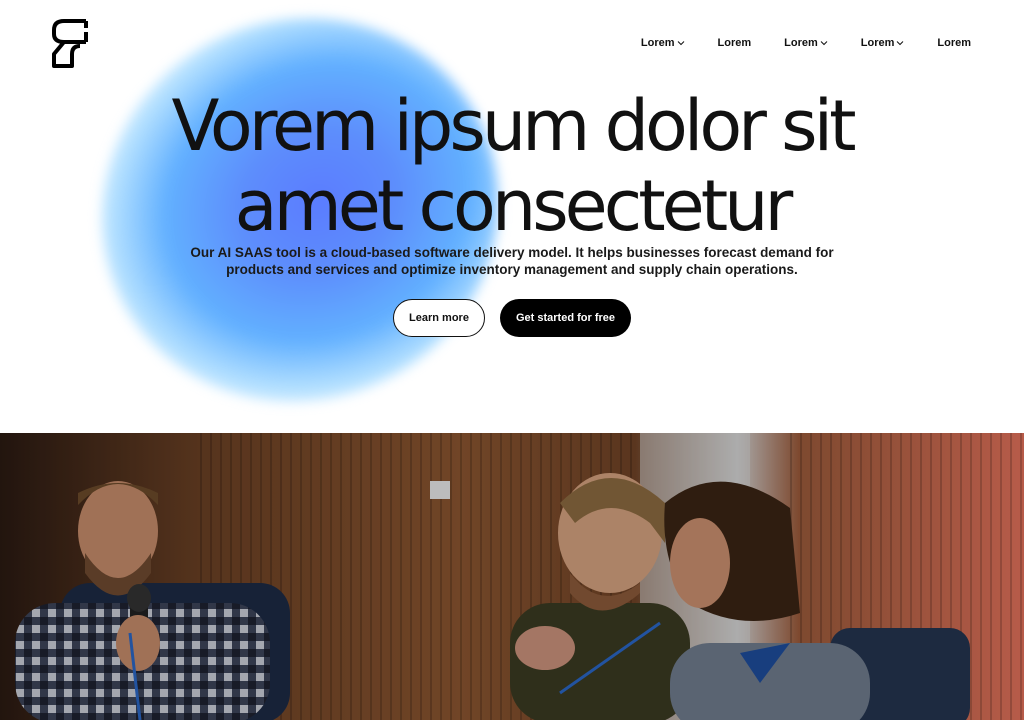  I want to click on hero-title-line-2: amet consectetur, so click(514, 206).